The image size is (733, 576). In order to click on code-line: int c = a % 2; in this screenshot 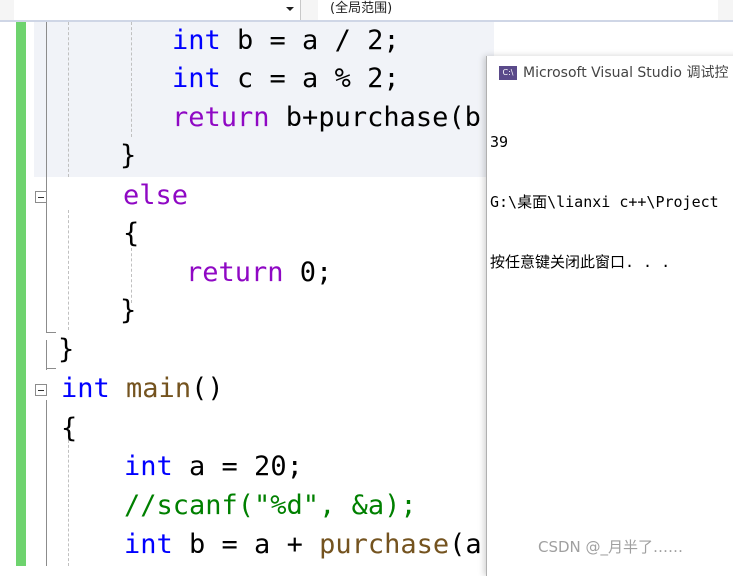, I will do `click(286, 79)`.